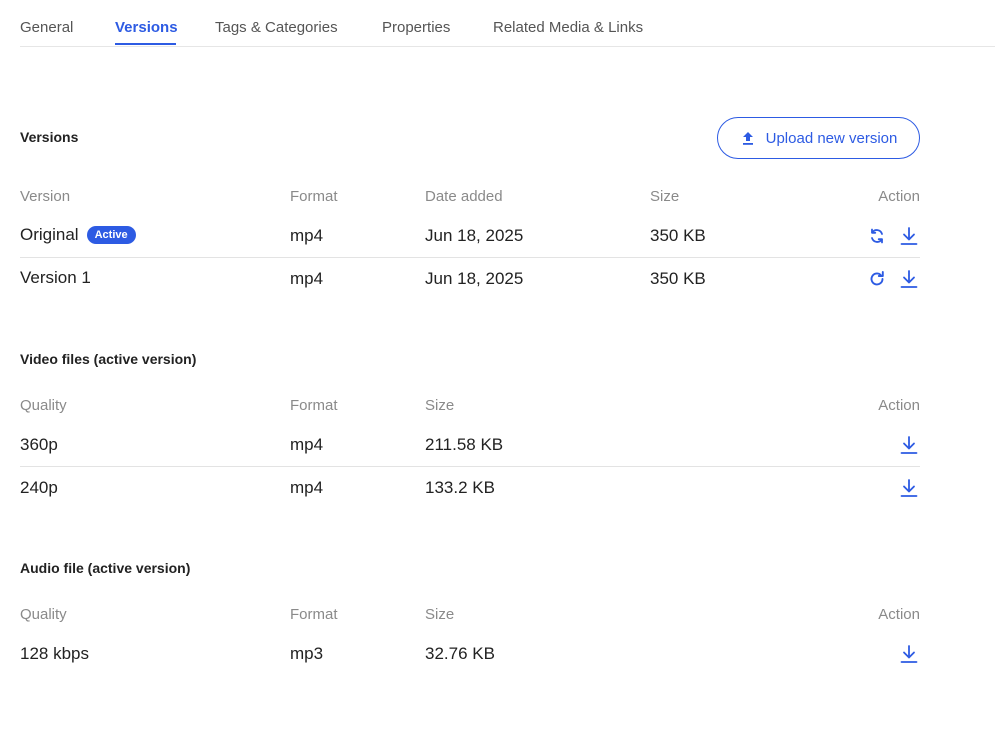  What do you see at coordinates (78, 235) in the screenshot?
I see `version-name: Original Active` at bounding box center [78, 235].